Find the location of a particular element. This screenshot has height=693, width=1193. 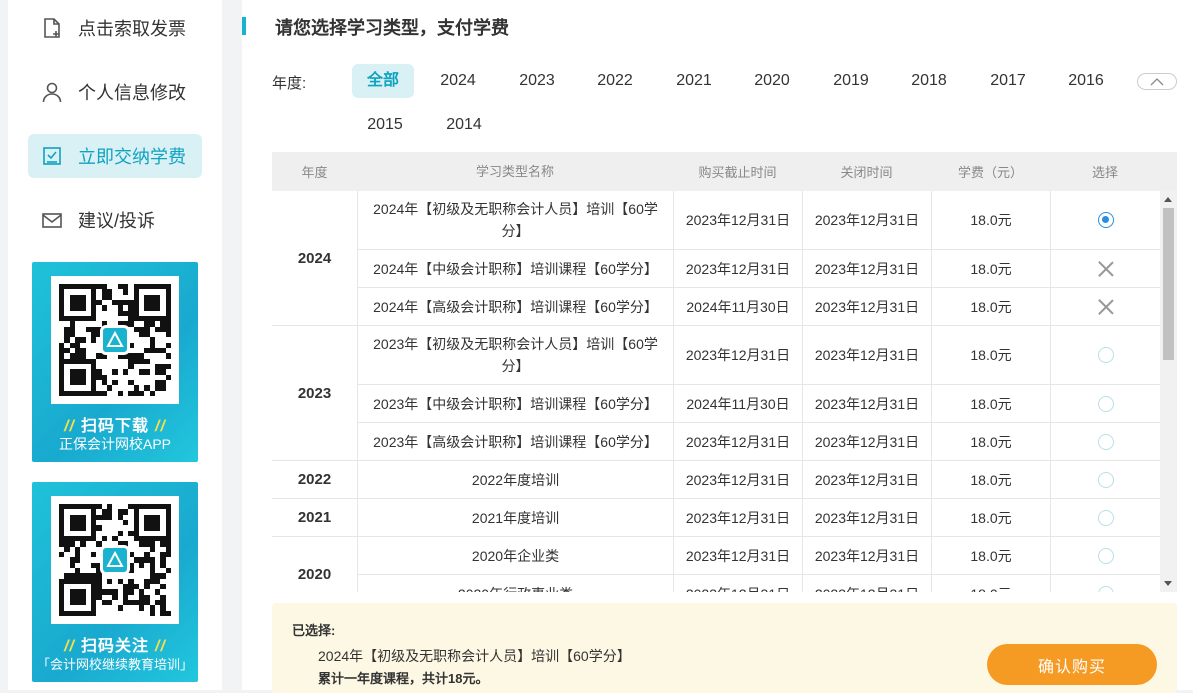

year-filter-2024: 2024 is located at coordinates (458, 81).